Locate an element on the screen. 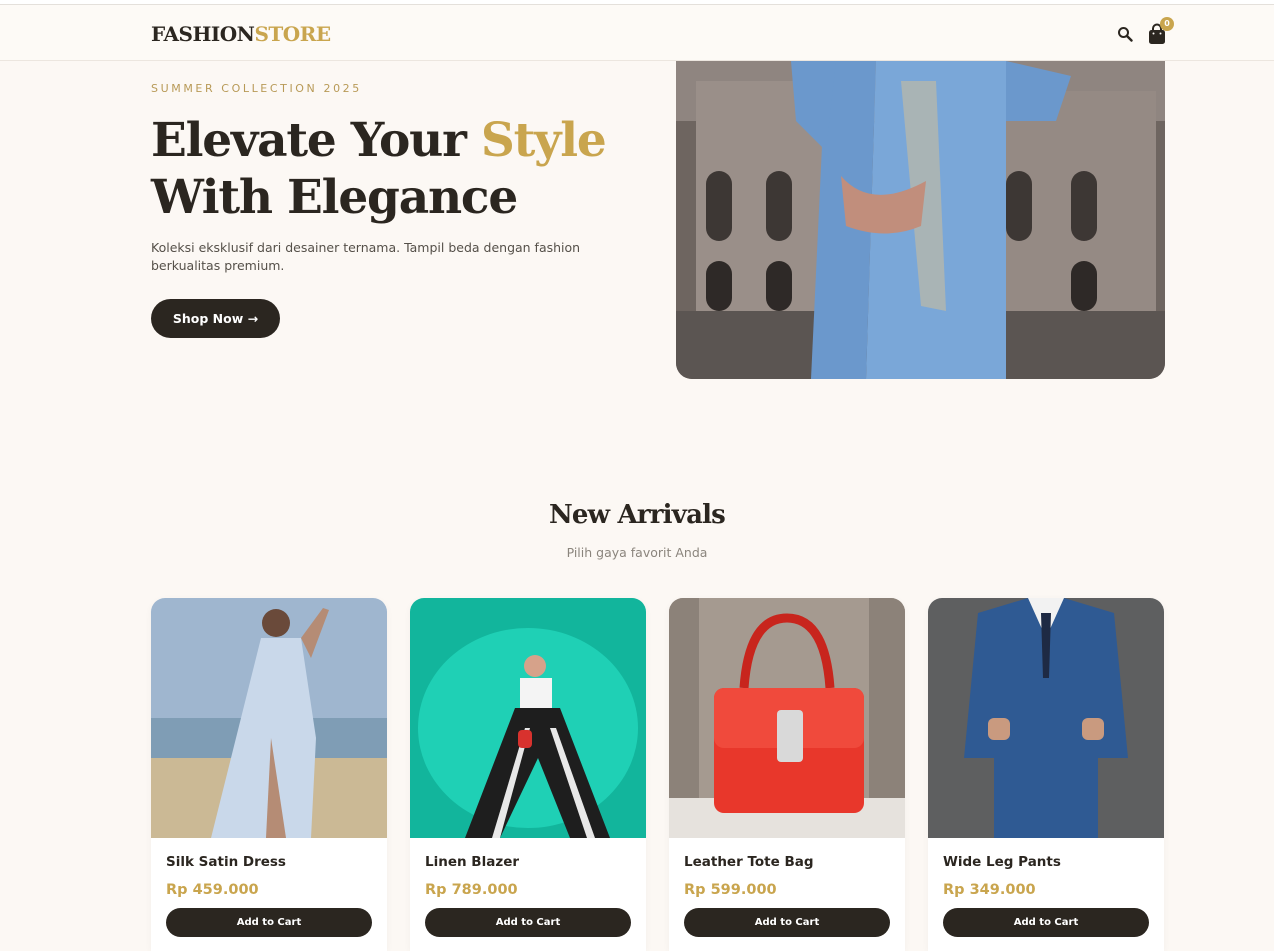 The width and height of the screenshot is (1274, 951). logo-dark-text: FASHION is located at coordinates (203, 34).